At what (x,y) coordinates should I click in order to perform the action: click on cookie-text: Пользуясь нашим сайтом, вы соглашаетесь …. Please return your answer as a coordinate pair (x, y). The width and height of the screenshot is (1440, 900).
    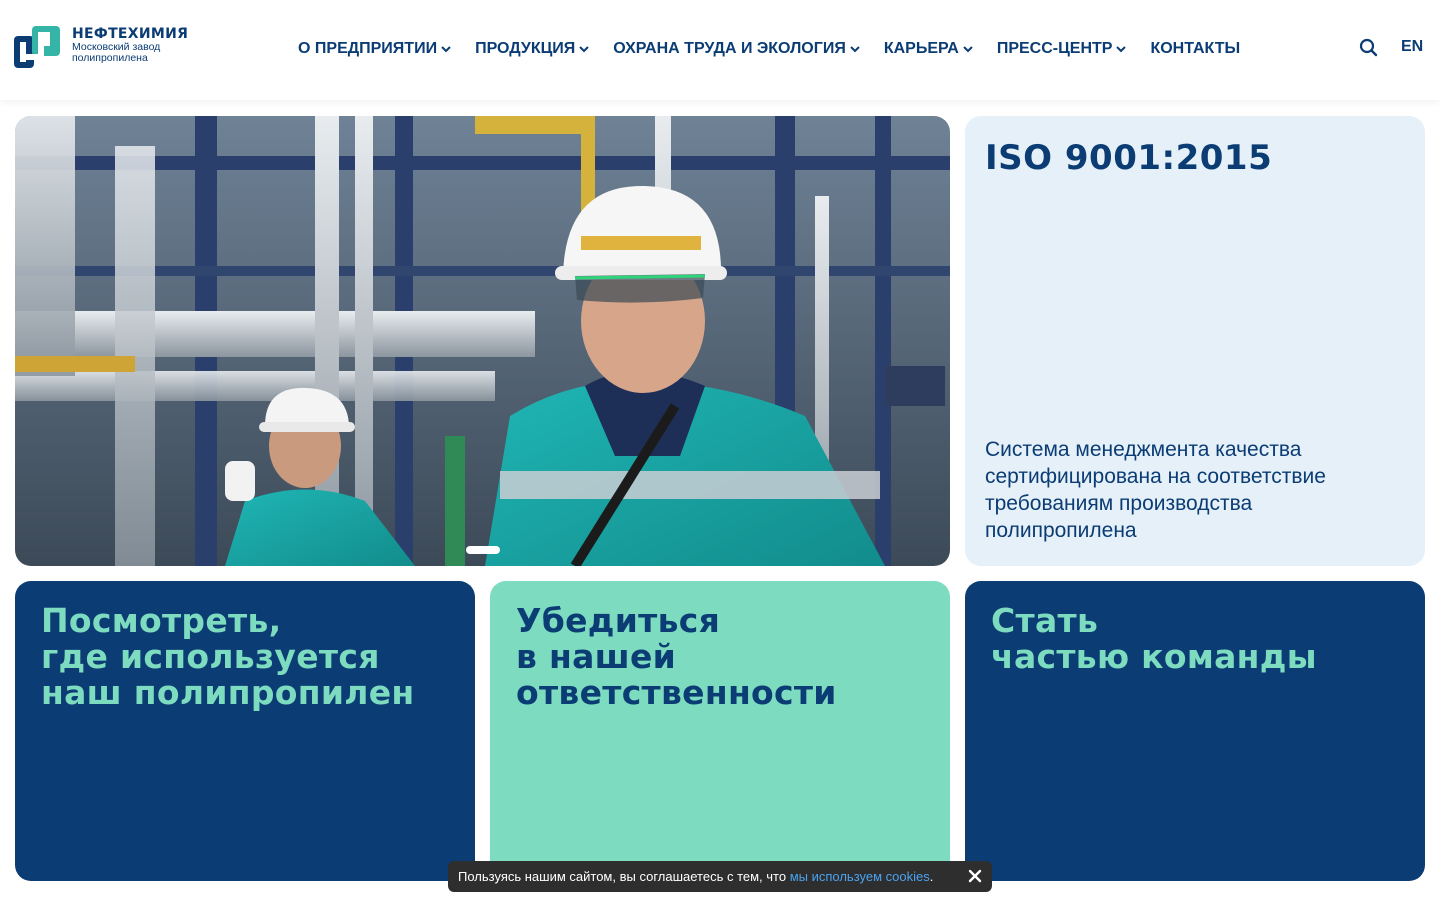
    Looking at the image, I should click on (695, 876).